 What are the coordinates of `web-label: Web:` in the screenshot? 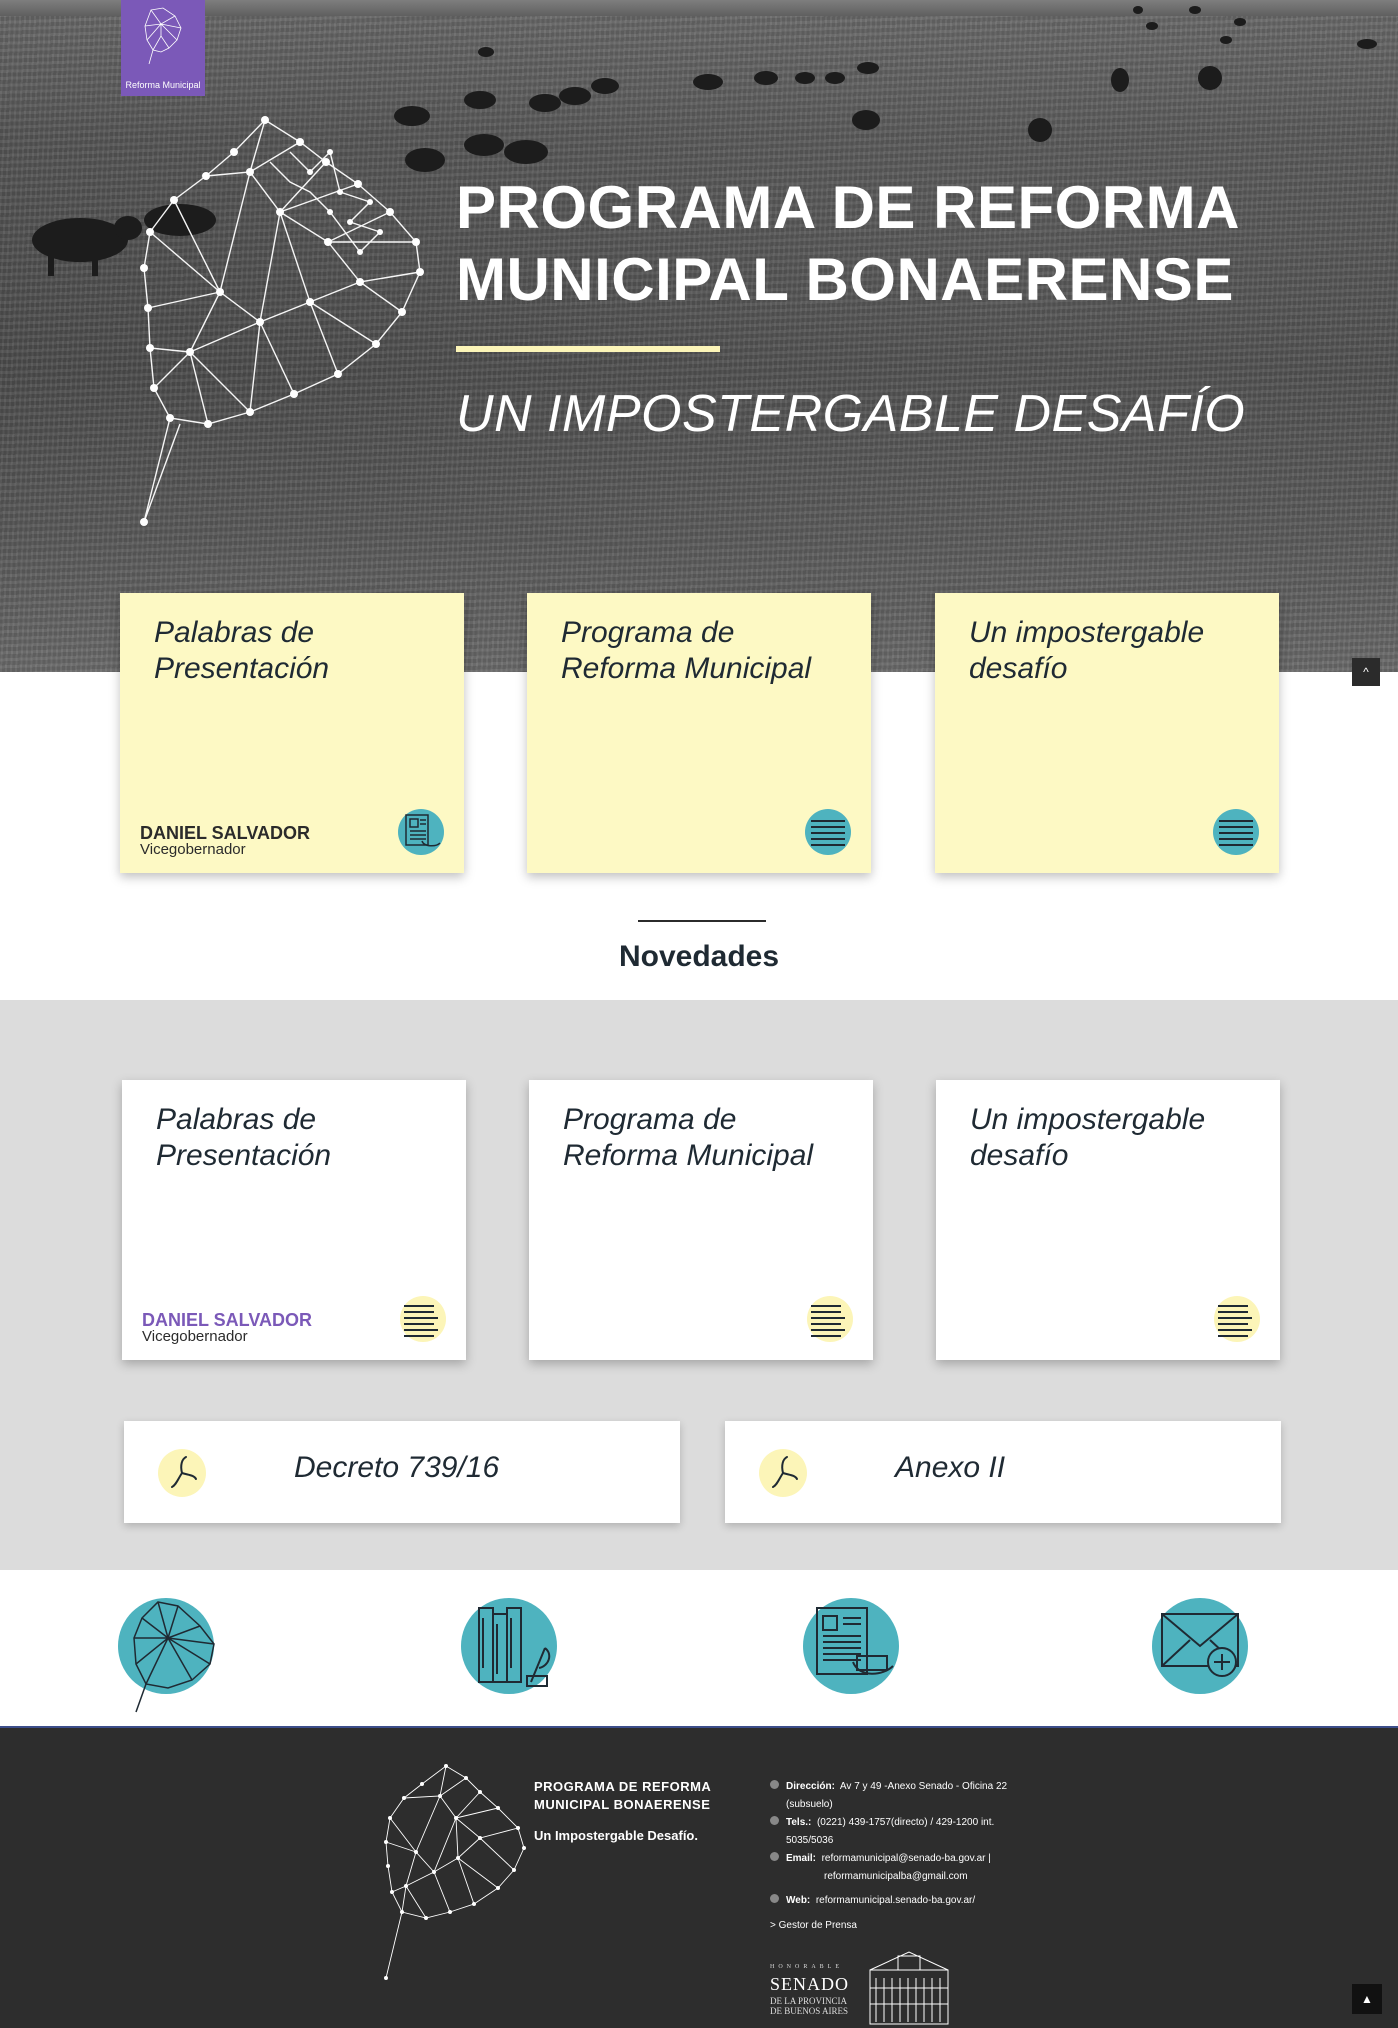 It's located at (798, 1900).